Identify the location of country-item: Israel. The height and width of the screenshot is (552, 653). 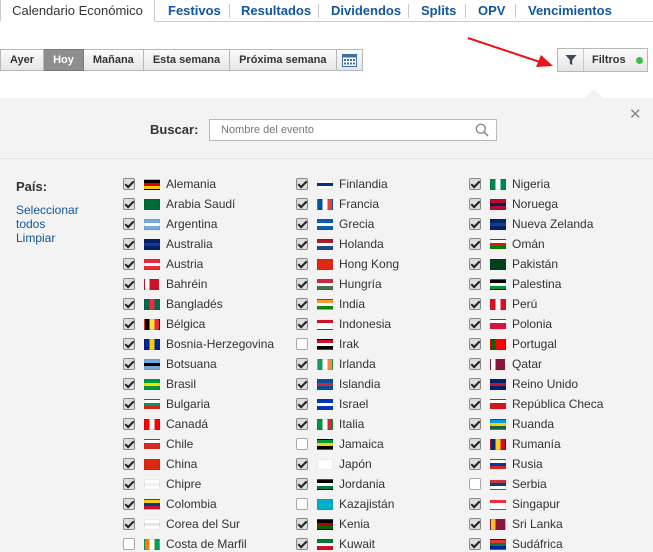
(332, 404).